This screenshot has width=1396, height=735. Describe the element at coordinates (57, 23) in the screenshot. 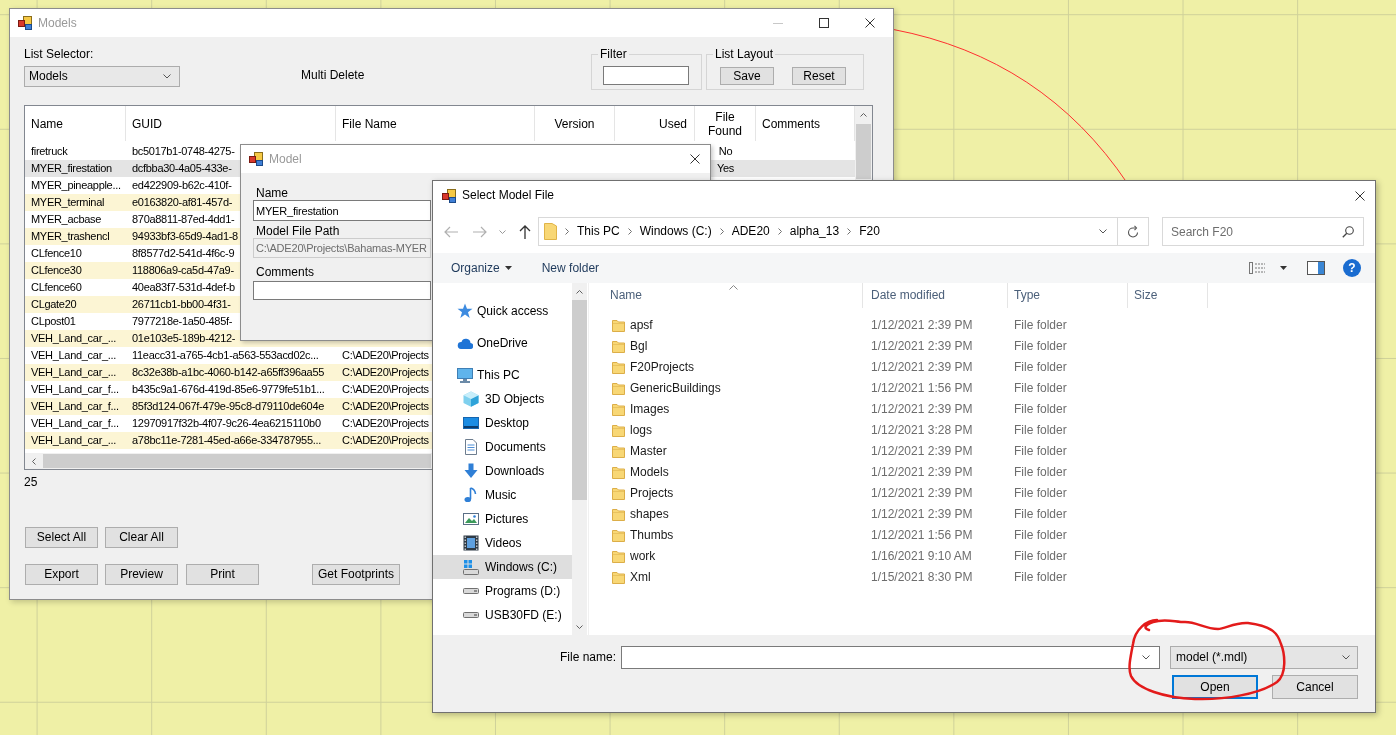

I see `window-title: Models` at that location.